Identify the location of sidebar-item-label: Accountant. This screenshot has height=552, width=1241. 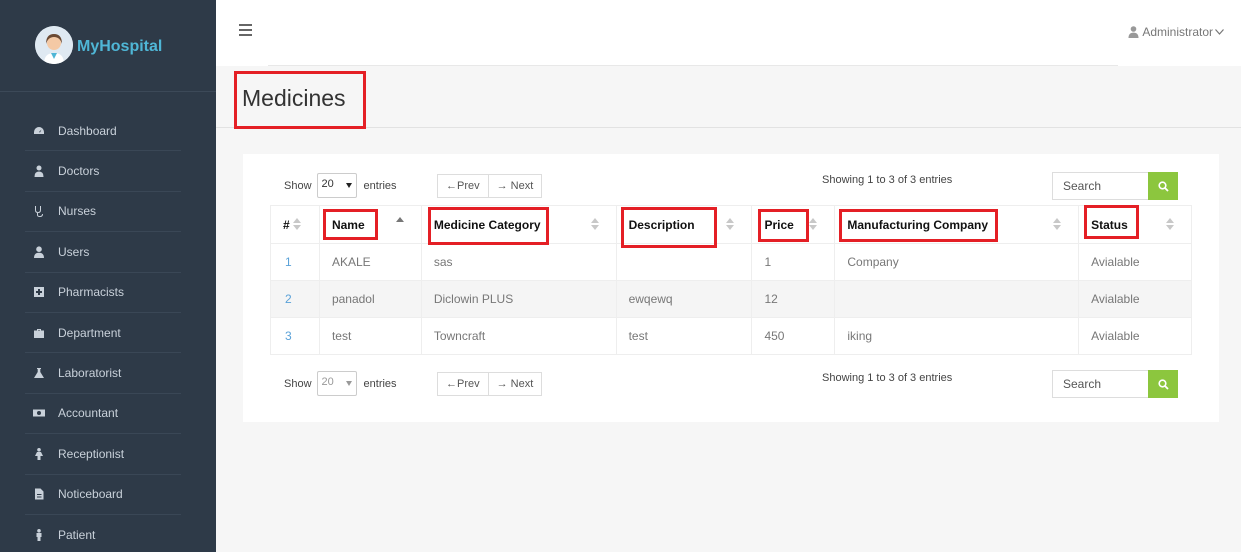
(88, 413).